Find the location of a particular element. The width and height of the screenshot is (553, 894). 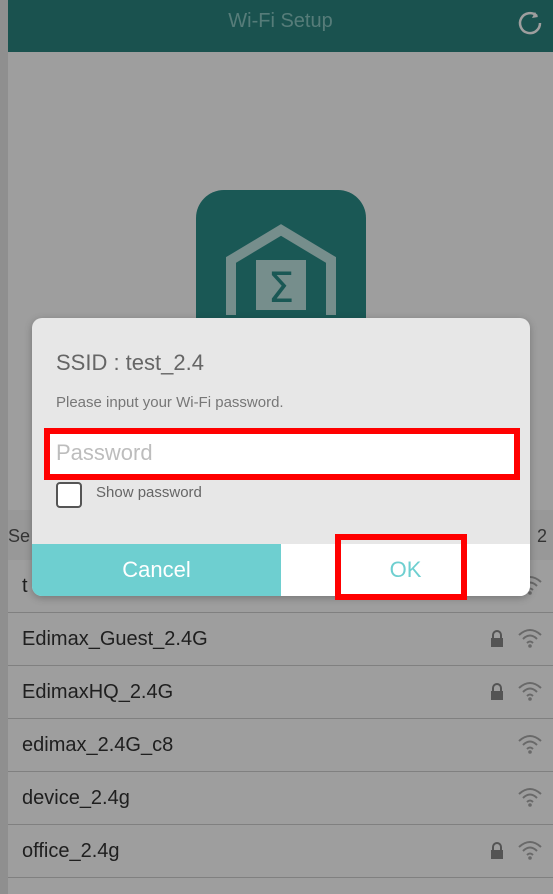

password-hint: Please input your Wi-Fi password. is located at coordinates (170, 402).